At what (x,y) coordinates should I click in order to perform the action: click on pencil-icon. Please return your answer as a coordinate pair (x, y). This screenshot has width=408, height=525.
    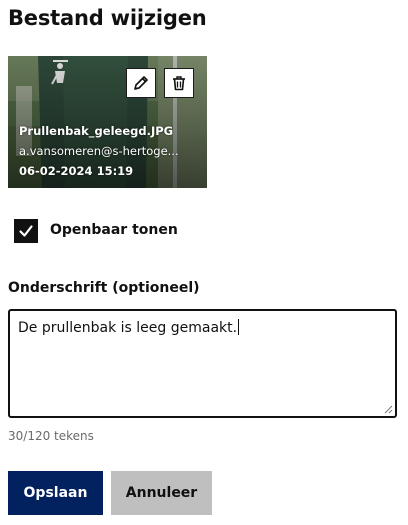
    Looking at the image, I should click on (141, 83).